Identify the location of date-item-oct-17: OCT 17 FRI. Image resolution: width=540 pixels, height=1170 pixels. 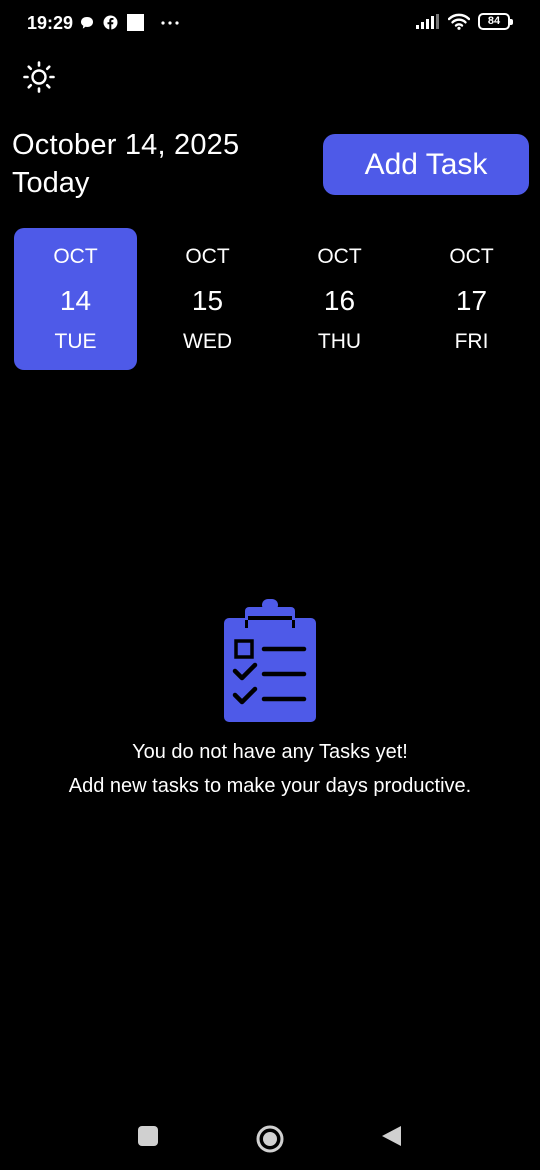
(471, 299).